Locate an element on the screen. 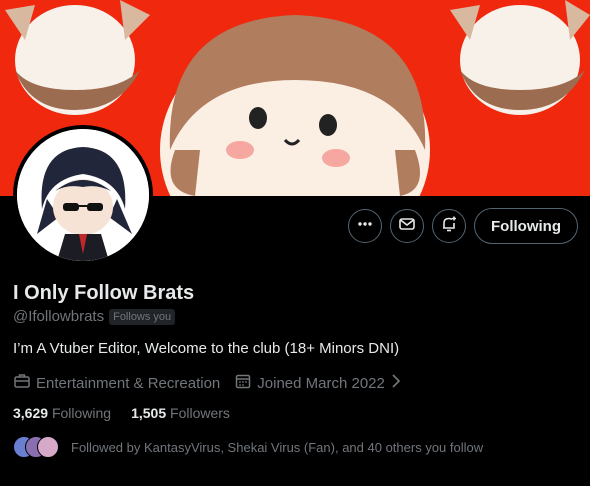  followed-by-avatars is located at coordinates (38, 447).